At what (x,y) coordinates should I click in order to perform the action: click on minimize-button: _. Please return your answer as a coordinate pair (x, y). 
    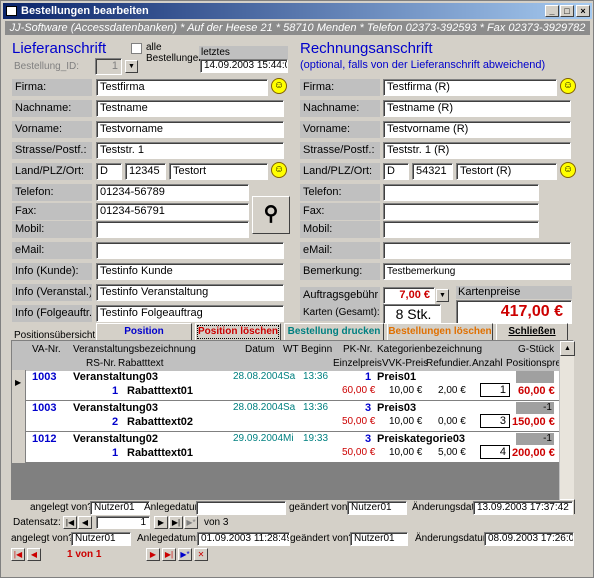
    Looking at the image, I should click on (552, 11).